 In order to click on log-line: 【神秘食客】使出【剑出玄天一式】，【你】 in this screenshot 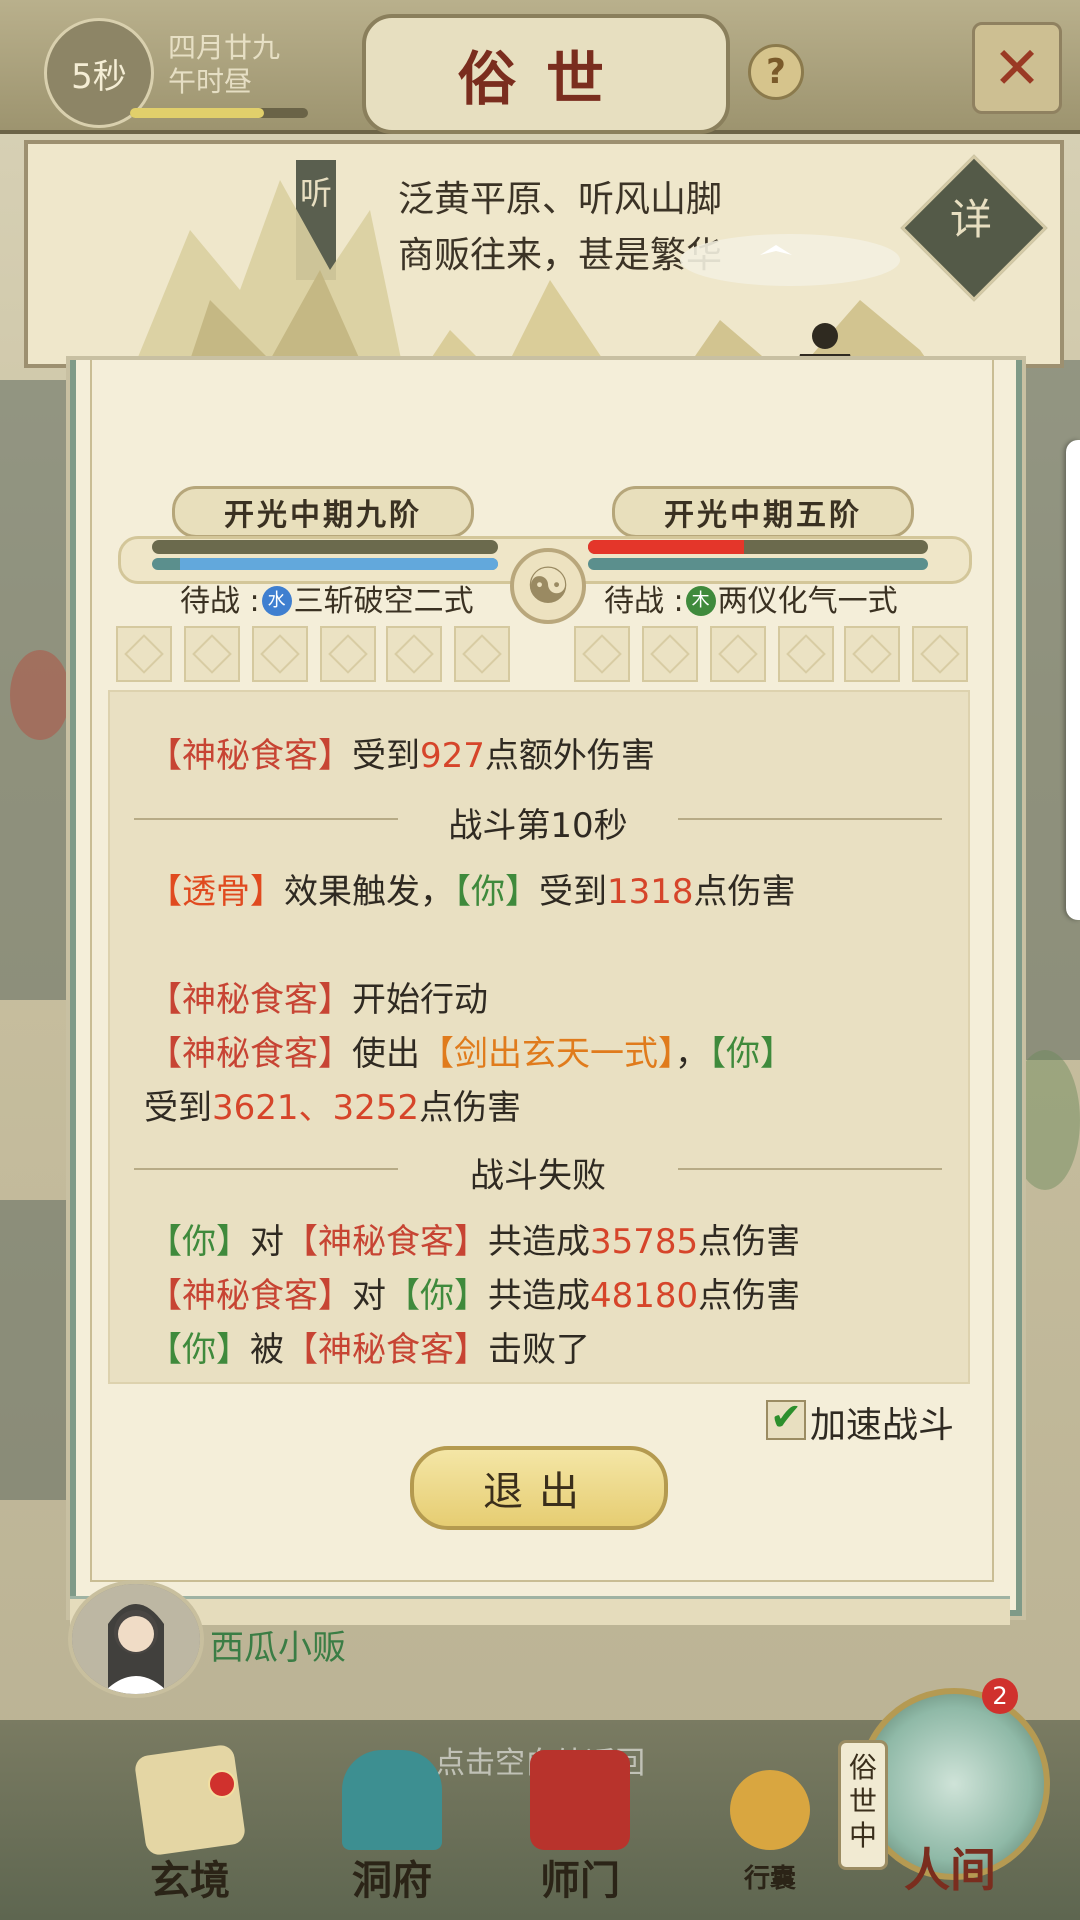, I will do `click(471, 1054)`.